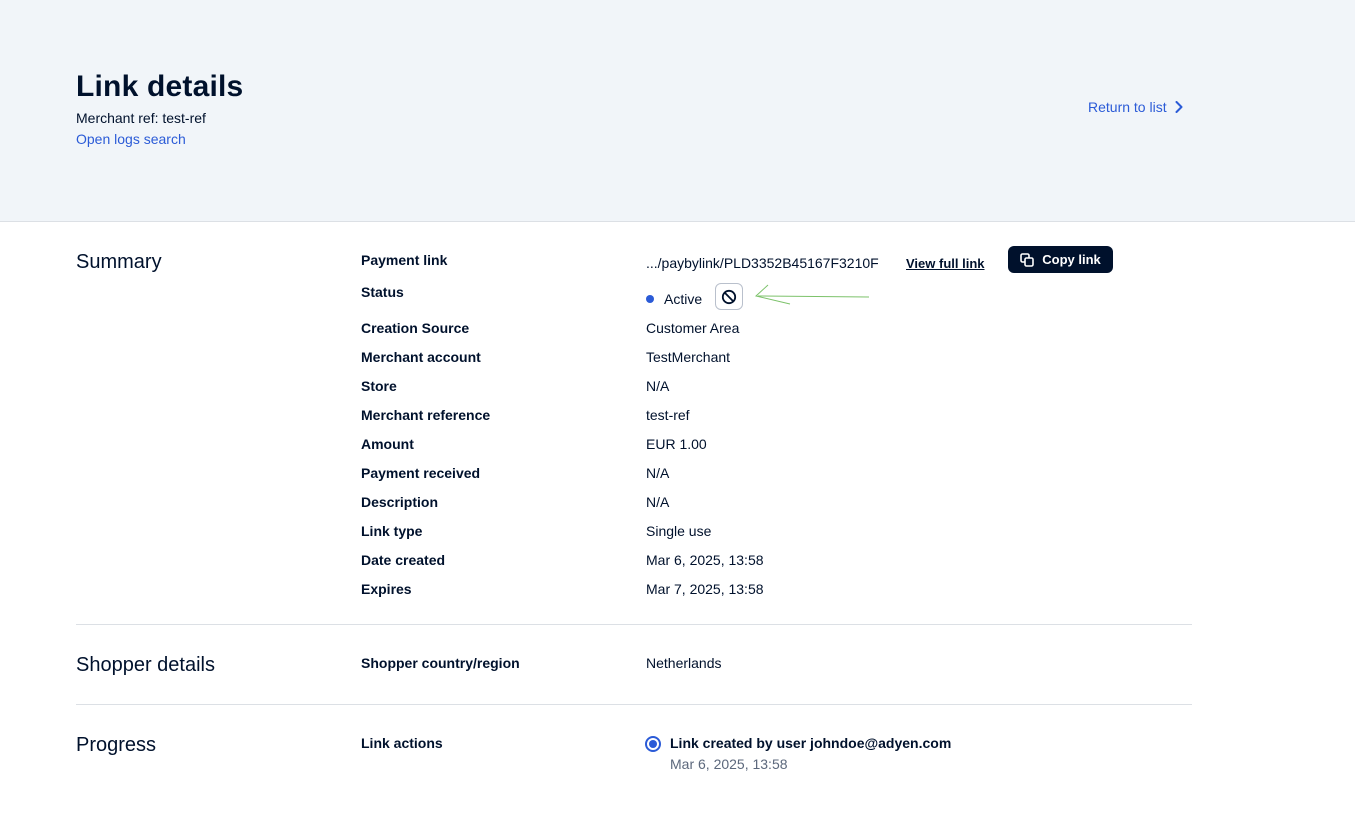  Describe the element at coordinates (1127, 107) in the screenshot. I see `return-to-list-label: Return to list` at that location.